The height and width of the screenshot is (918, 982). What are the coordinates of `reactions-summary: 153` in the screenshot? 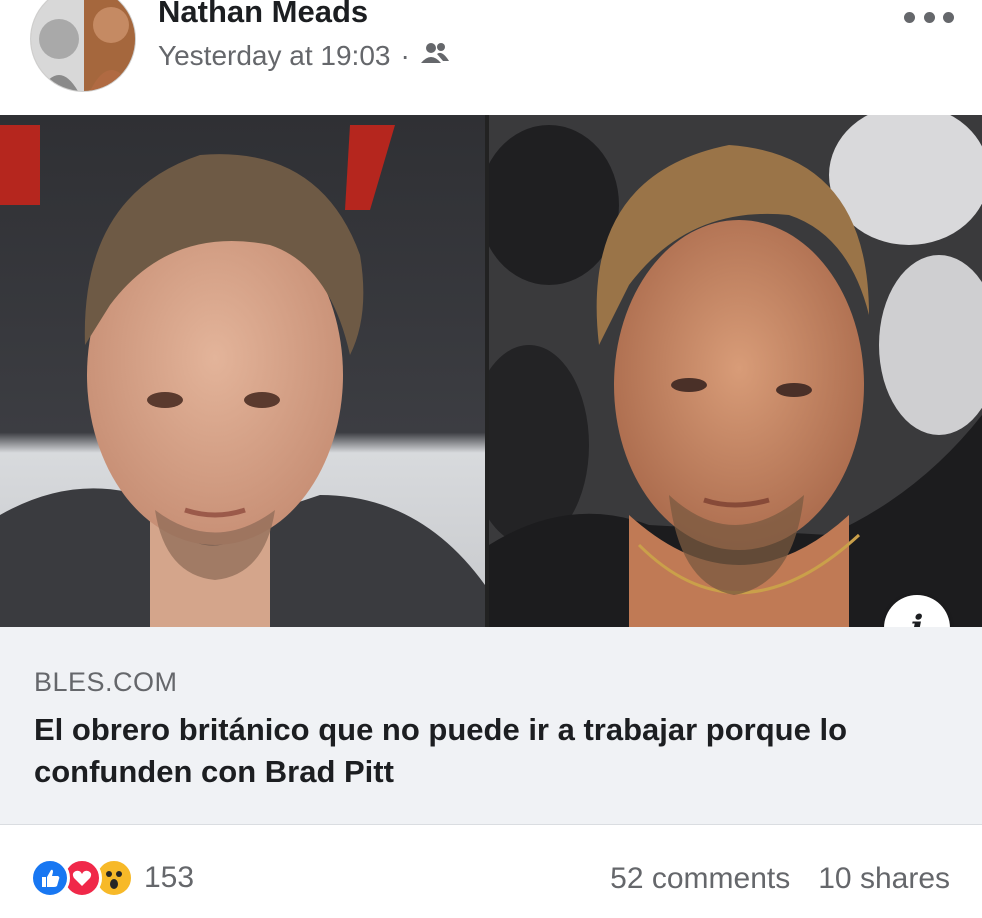 It's located at (112, 878).